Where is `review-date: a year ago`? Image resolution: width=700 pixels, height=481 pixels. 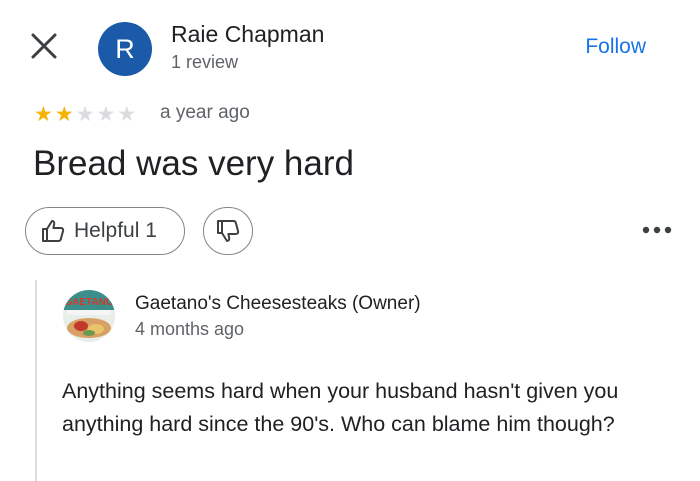
review-date: a year ago is located at coordinates (205, 112).